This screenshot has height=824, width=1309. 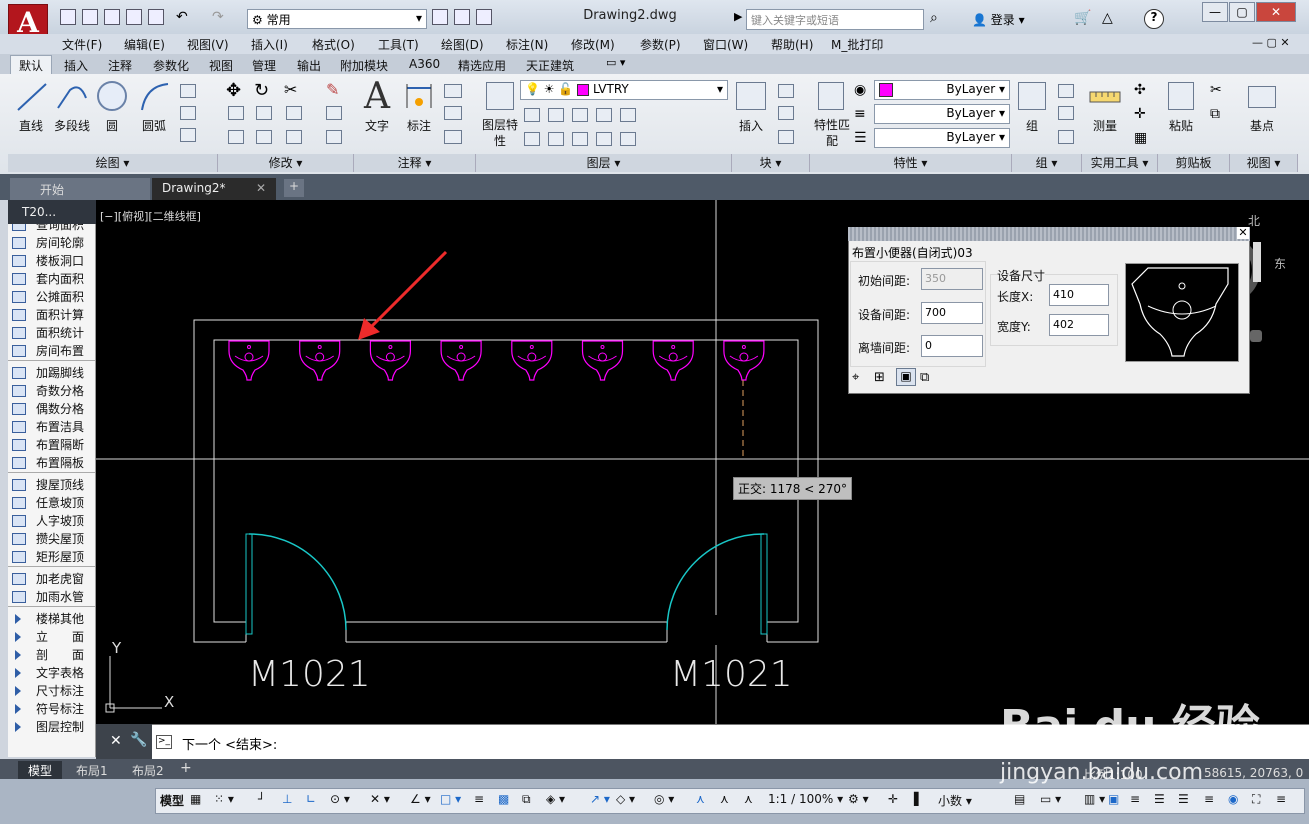 I want to click on hardware-accel-icon: ▣, so click(x=1113, y=799).